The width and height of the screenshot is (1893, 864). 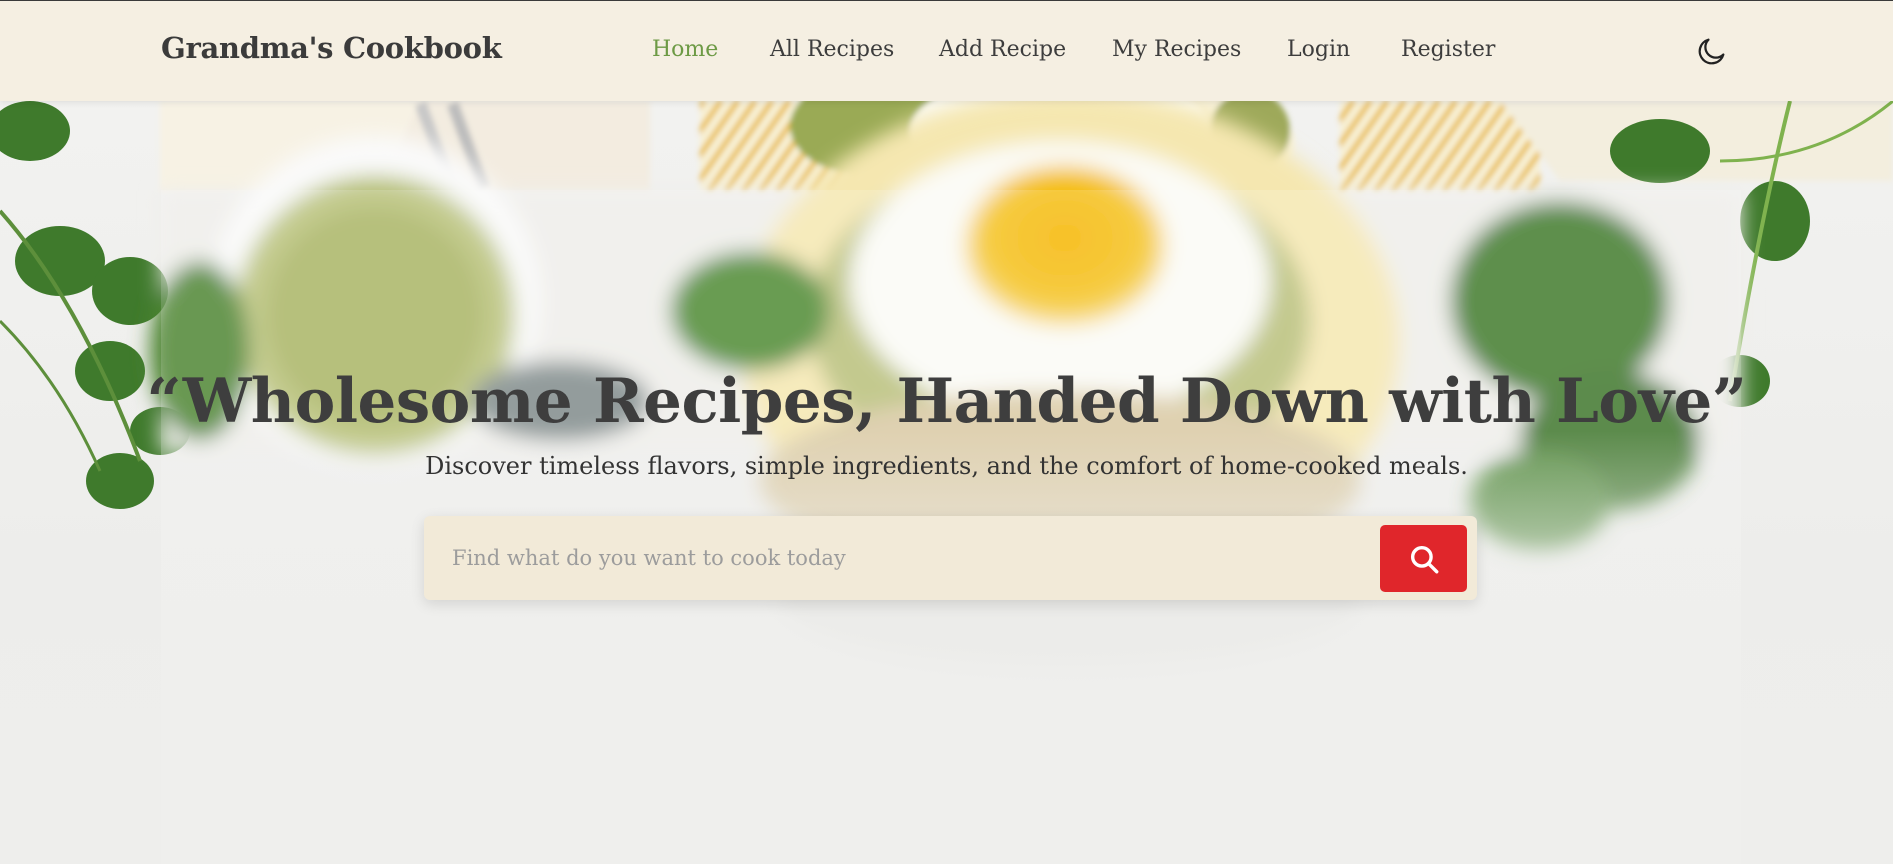 I want to click on moon-icon, so click(x=1711, y=51).